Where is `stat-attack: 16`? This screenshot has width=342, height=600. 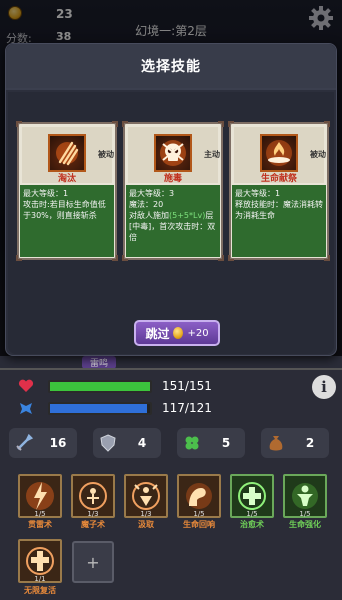
stat-attack: 16 is located at coordinates (43, 443).